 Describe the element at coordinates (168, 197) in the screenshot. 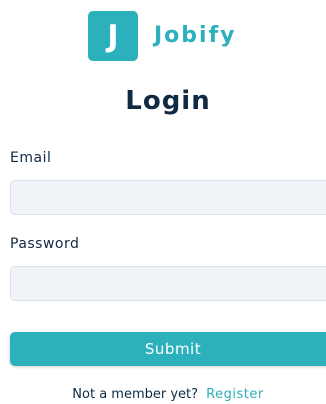

I see `email-field` at that location.